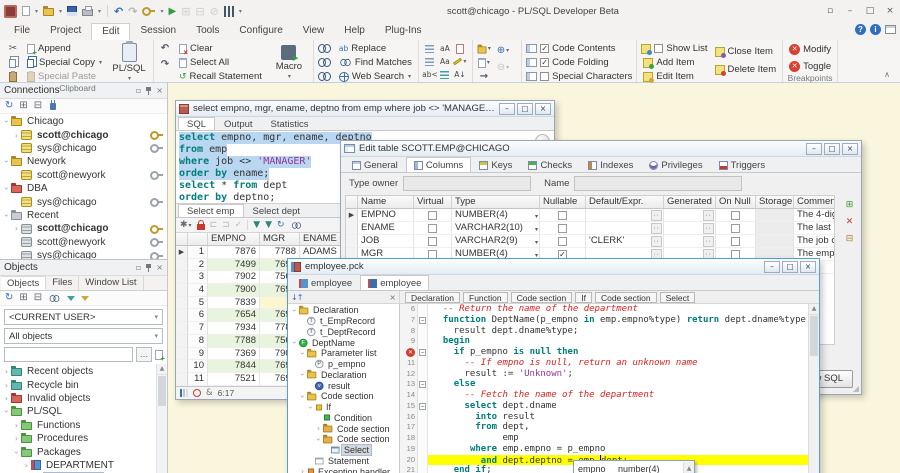  What do you see at coordinates (484, 76) in the screenshot?
I see `goto-line-icon: →` at bounding box center [484, 76].